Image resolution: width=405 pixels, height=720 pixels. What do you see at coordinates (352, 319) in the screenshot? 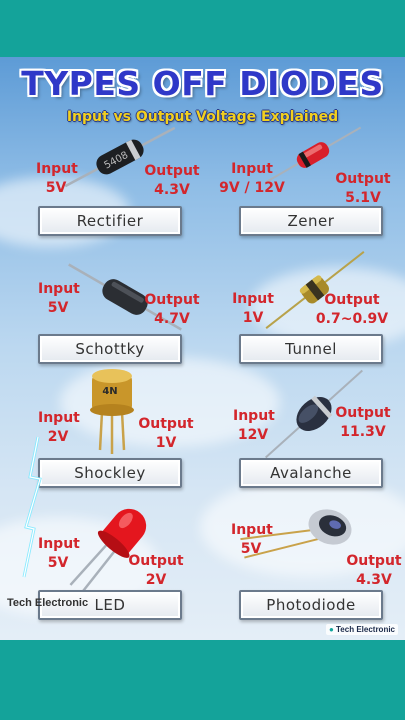
I see `output-value: 0.7~0.9V` at bounding box center [352, 319].